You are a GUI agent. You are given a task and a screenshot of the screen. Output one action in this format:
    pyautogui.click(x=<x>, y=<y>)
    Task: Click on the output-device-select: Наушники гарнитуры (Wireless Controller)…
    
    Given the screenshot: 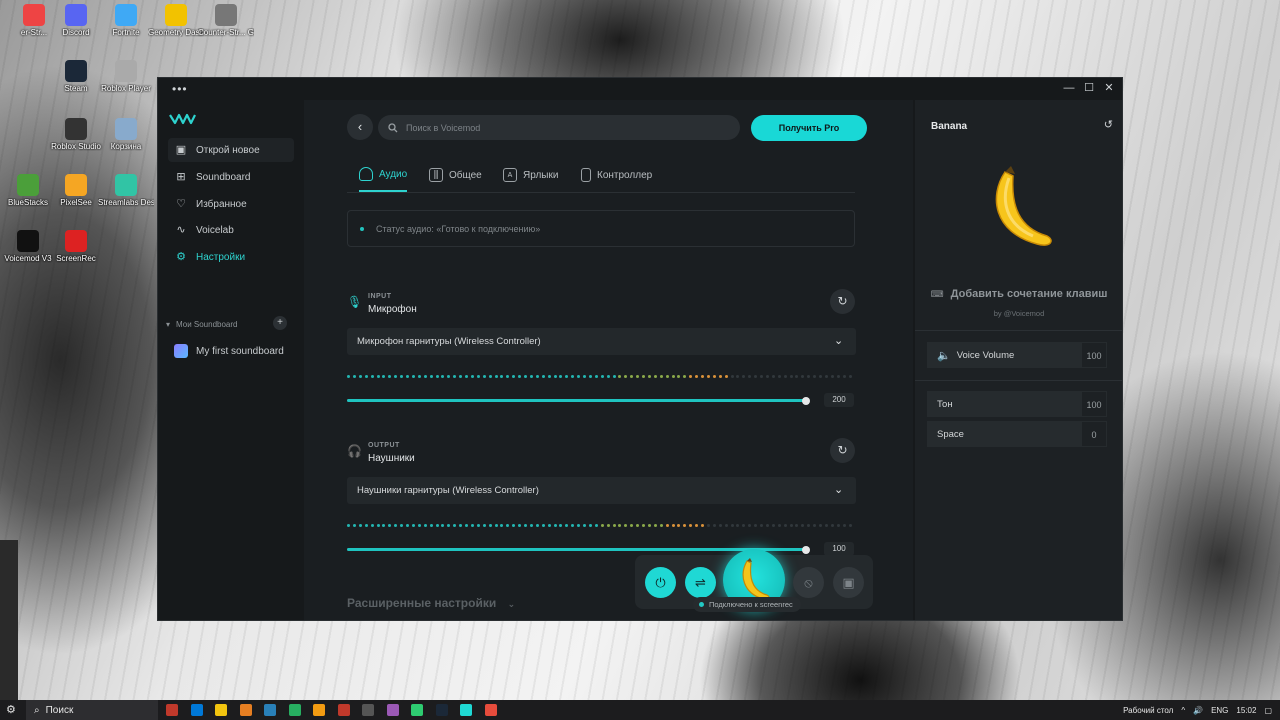 What is the action you would take?
    pyautogui.click(x=601, y=490)
    